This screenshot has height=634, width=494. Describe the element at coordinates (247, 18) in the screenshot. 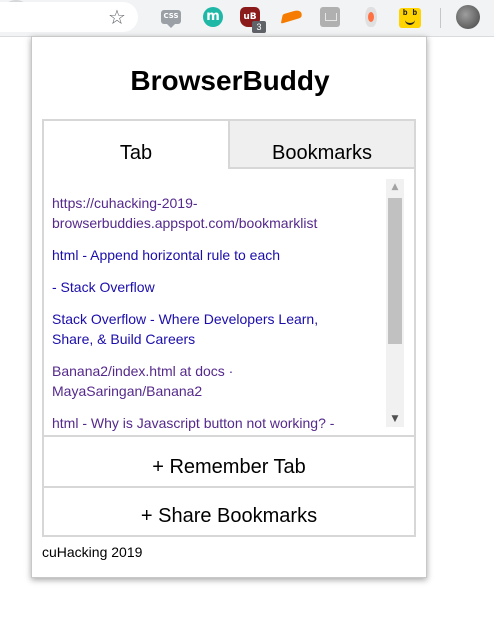

I see `browser-toolbar: ☆ CSS m uB 3 b b` at that location.